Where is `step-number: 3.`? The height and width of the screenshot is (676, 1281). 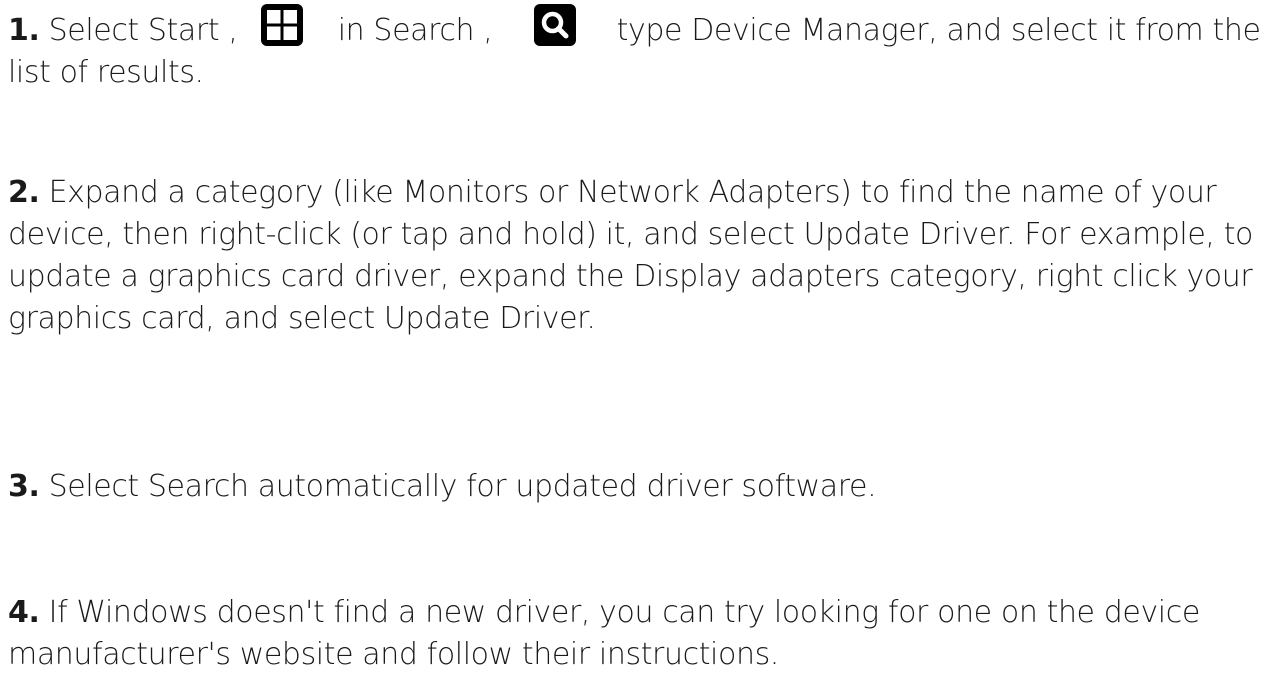
step-number: 3. is located at coordinates (24, 486).